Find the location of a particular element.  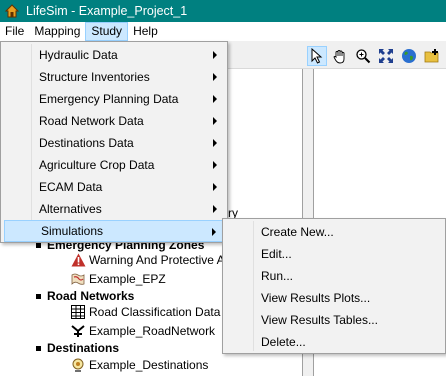

hand-pan-icon is located at coordinates (340, 56).